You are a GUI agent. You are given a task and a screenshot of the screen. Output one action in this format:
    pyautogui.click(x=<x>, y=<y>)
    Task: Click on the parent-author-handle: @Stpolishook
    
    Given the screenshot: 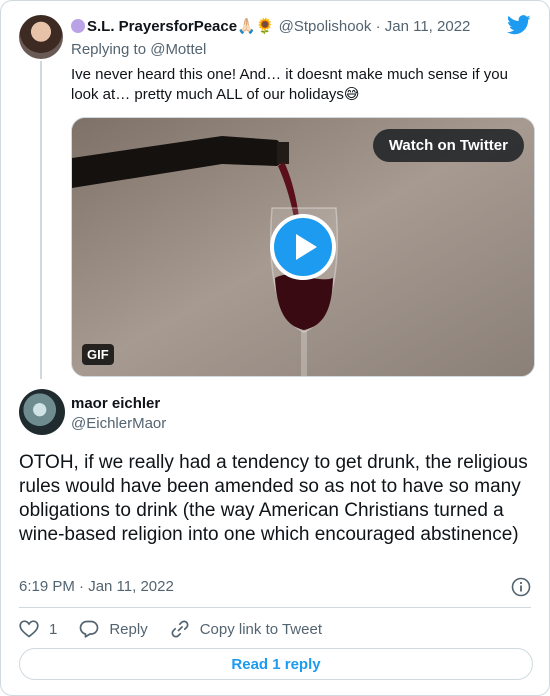 What is the action you would take?
    pyautogui.click(x=325, y=26)
    